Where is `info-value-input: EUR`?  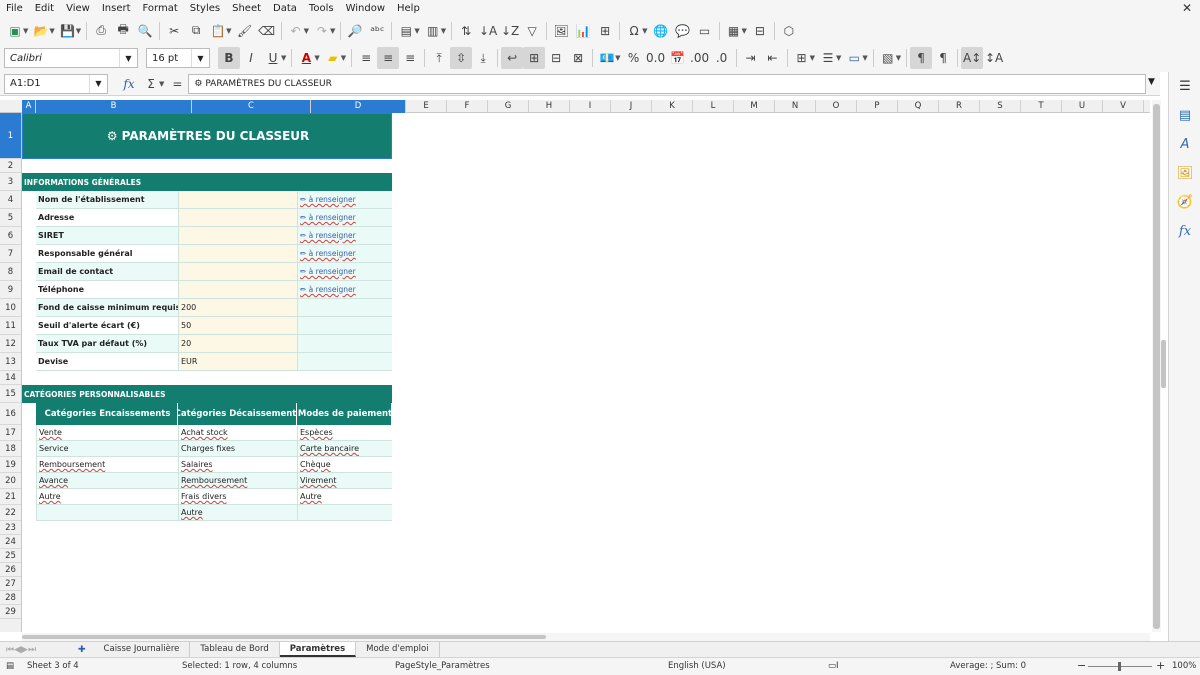
info-value-input: EUR is located at coordinates (237, 362).